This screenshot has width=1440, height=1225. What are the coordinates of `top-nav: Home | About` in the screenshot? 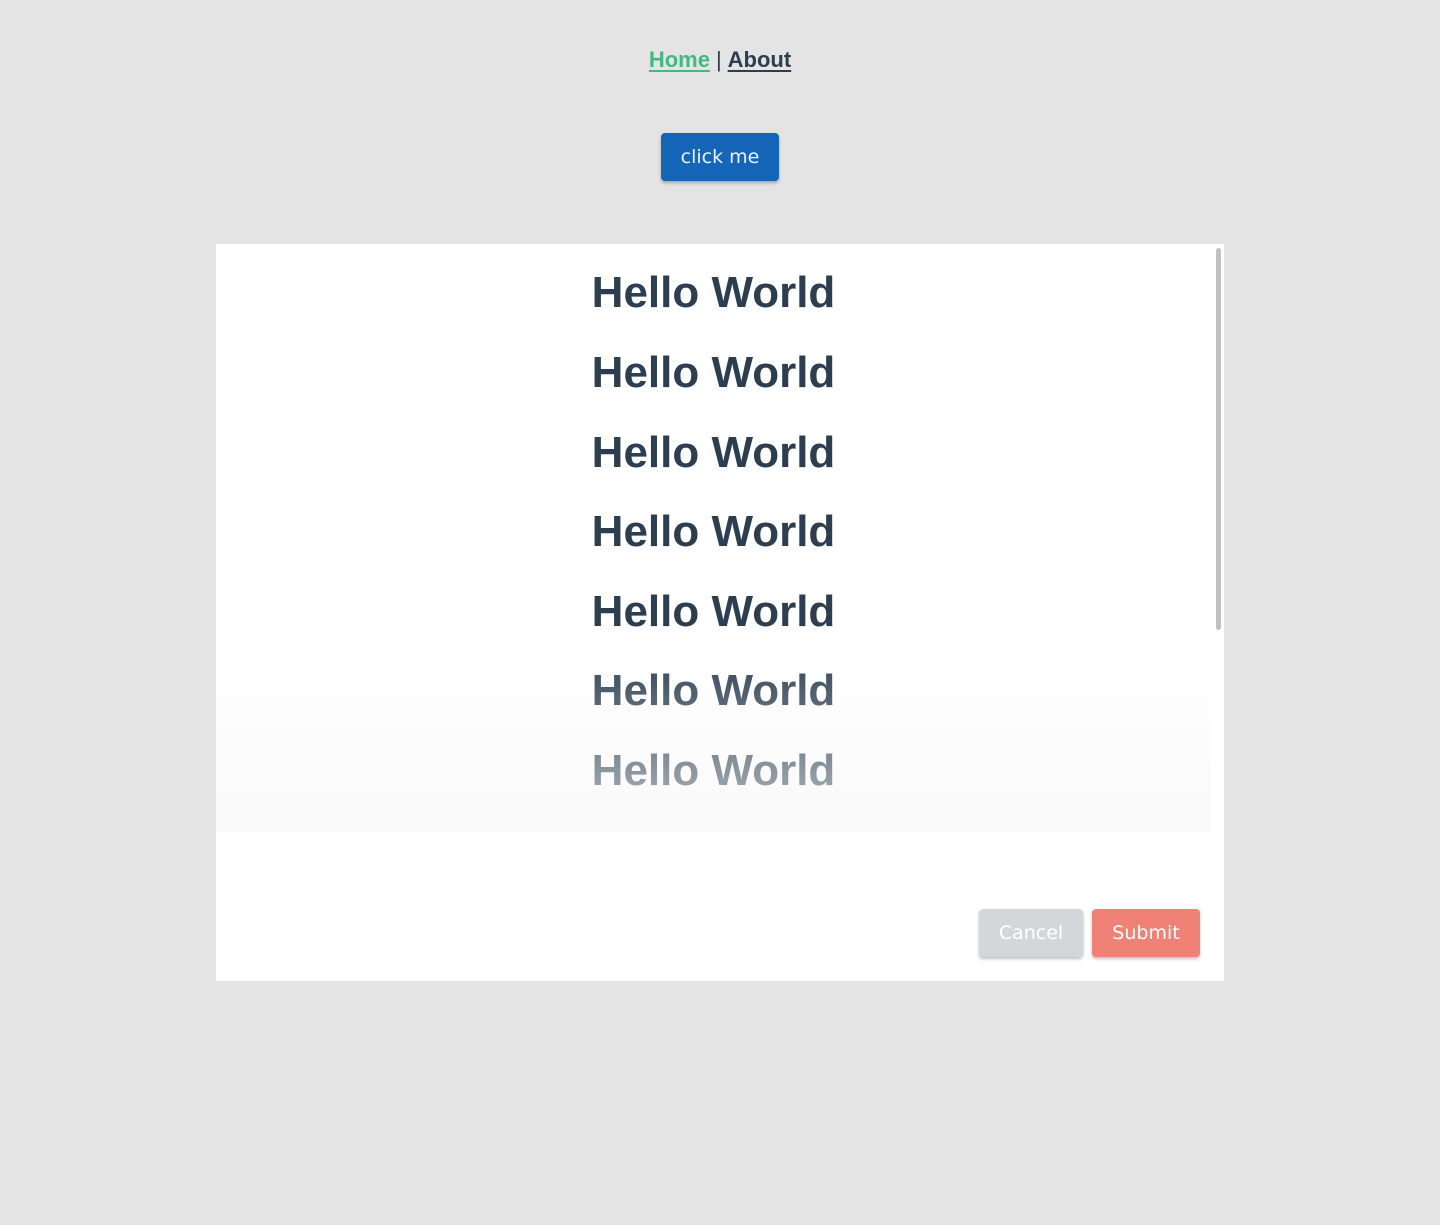 It's located at (720, 60).